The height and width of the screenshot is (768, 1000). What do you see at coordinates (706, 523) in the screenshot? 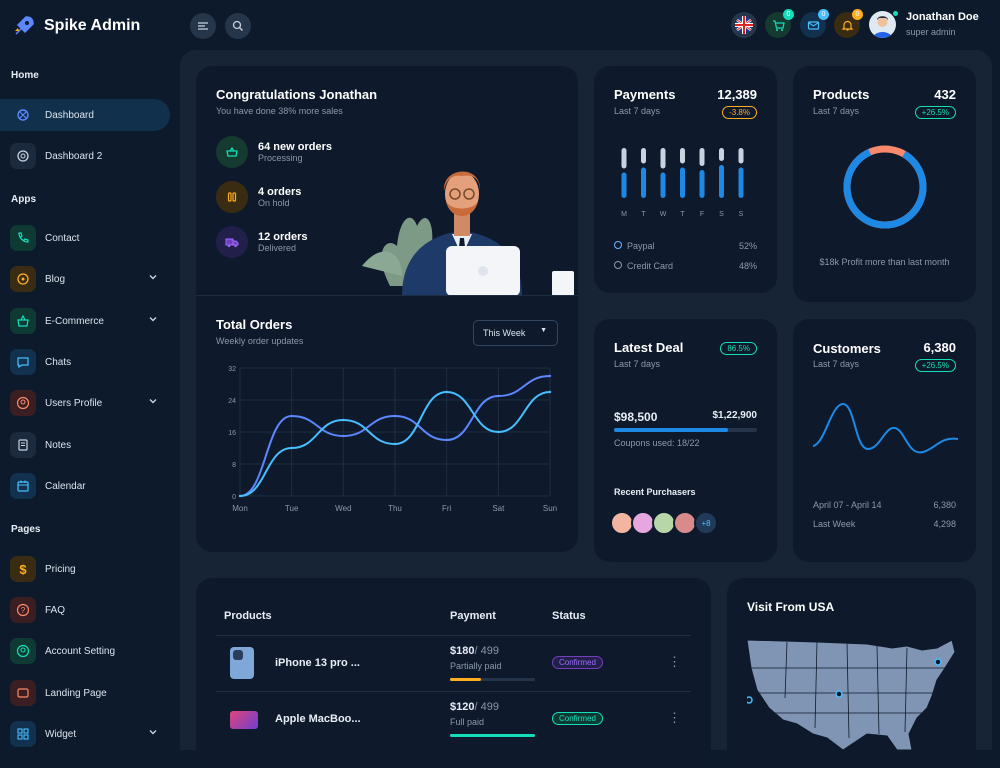
I see `more-purchasers-badge: +8` at bounding box center [706, 523].